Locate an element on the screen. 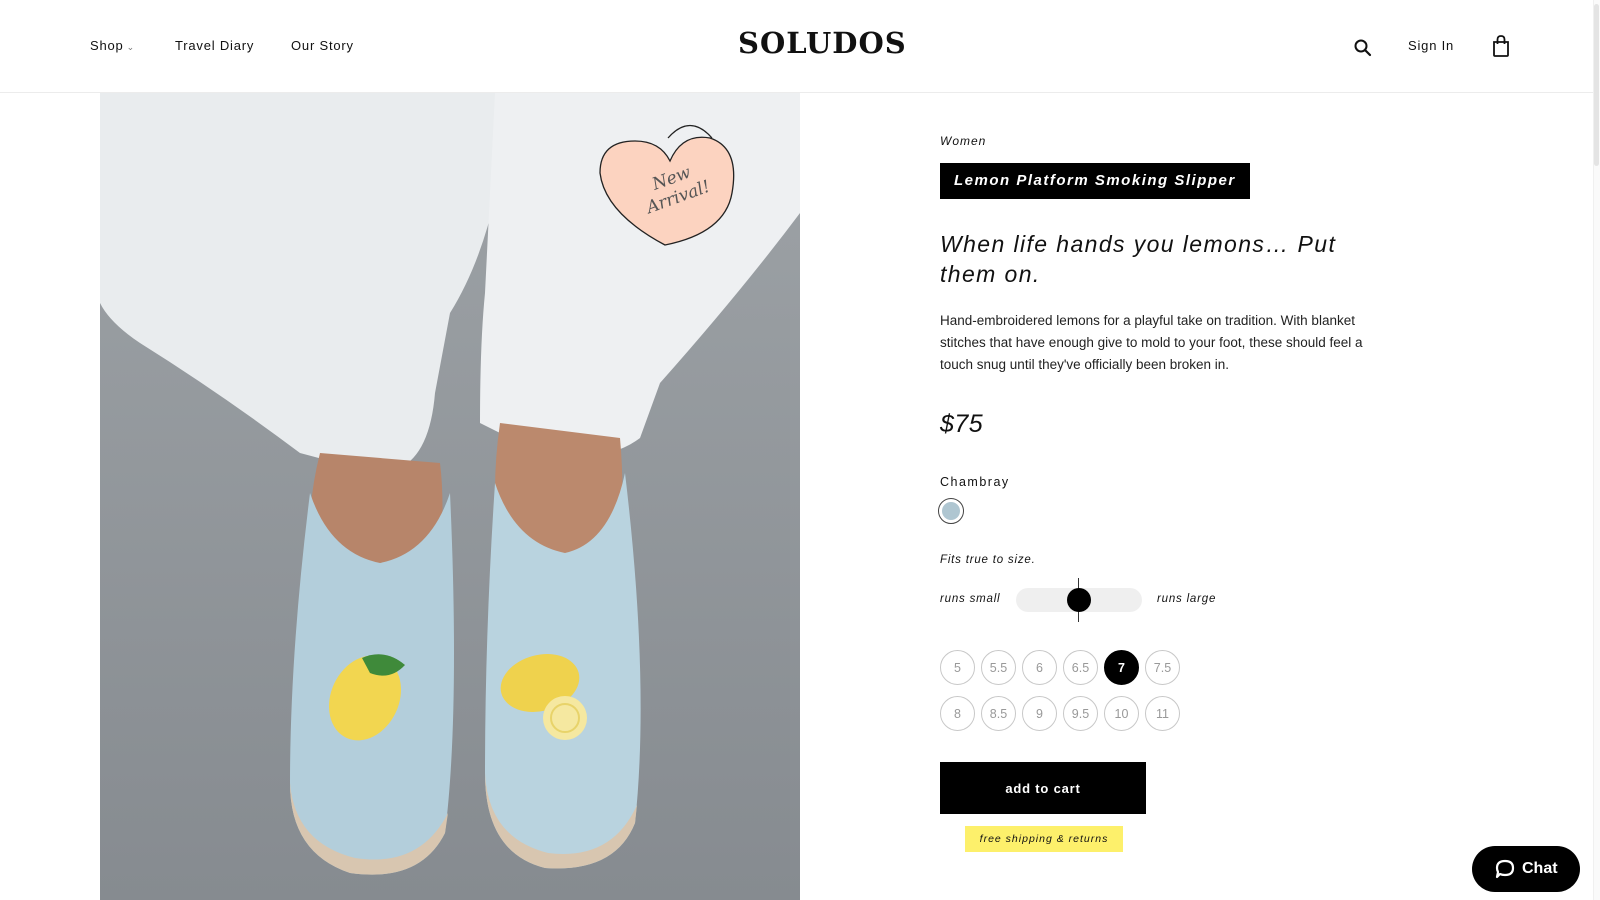 This screenshot has width=1600, height=900. nav-our-story: Our Story is located at coordinates (322, 45).